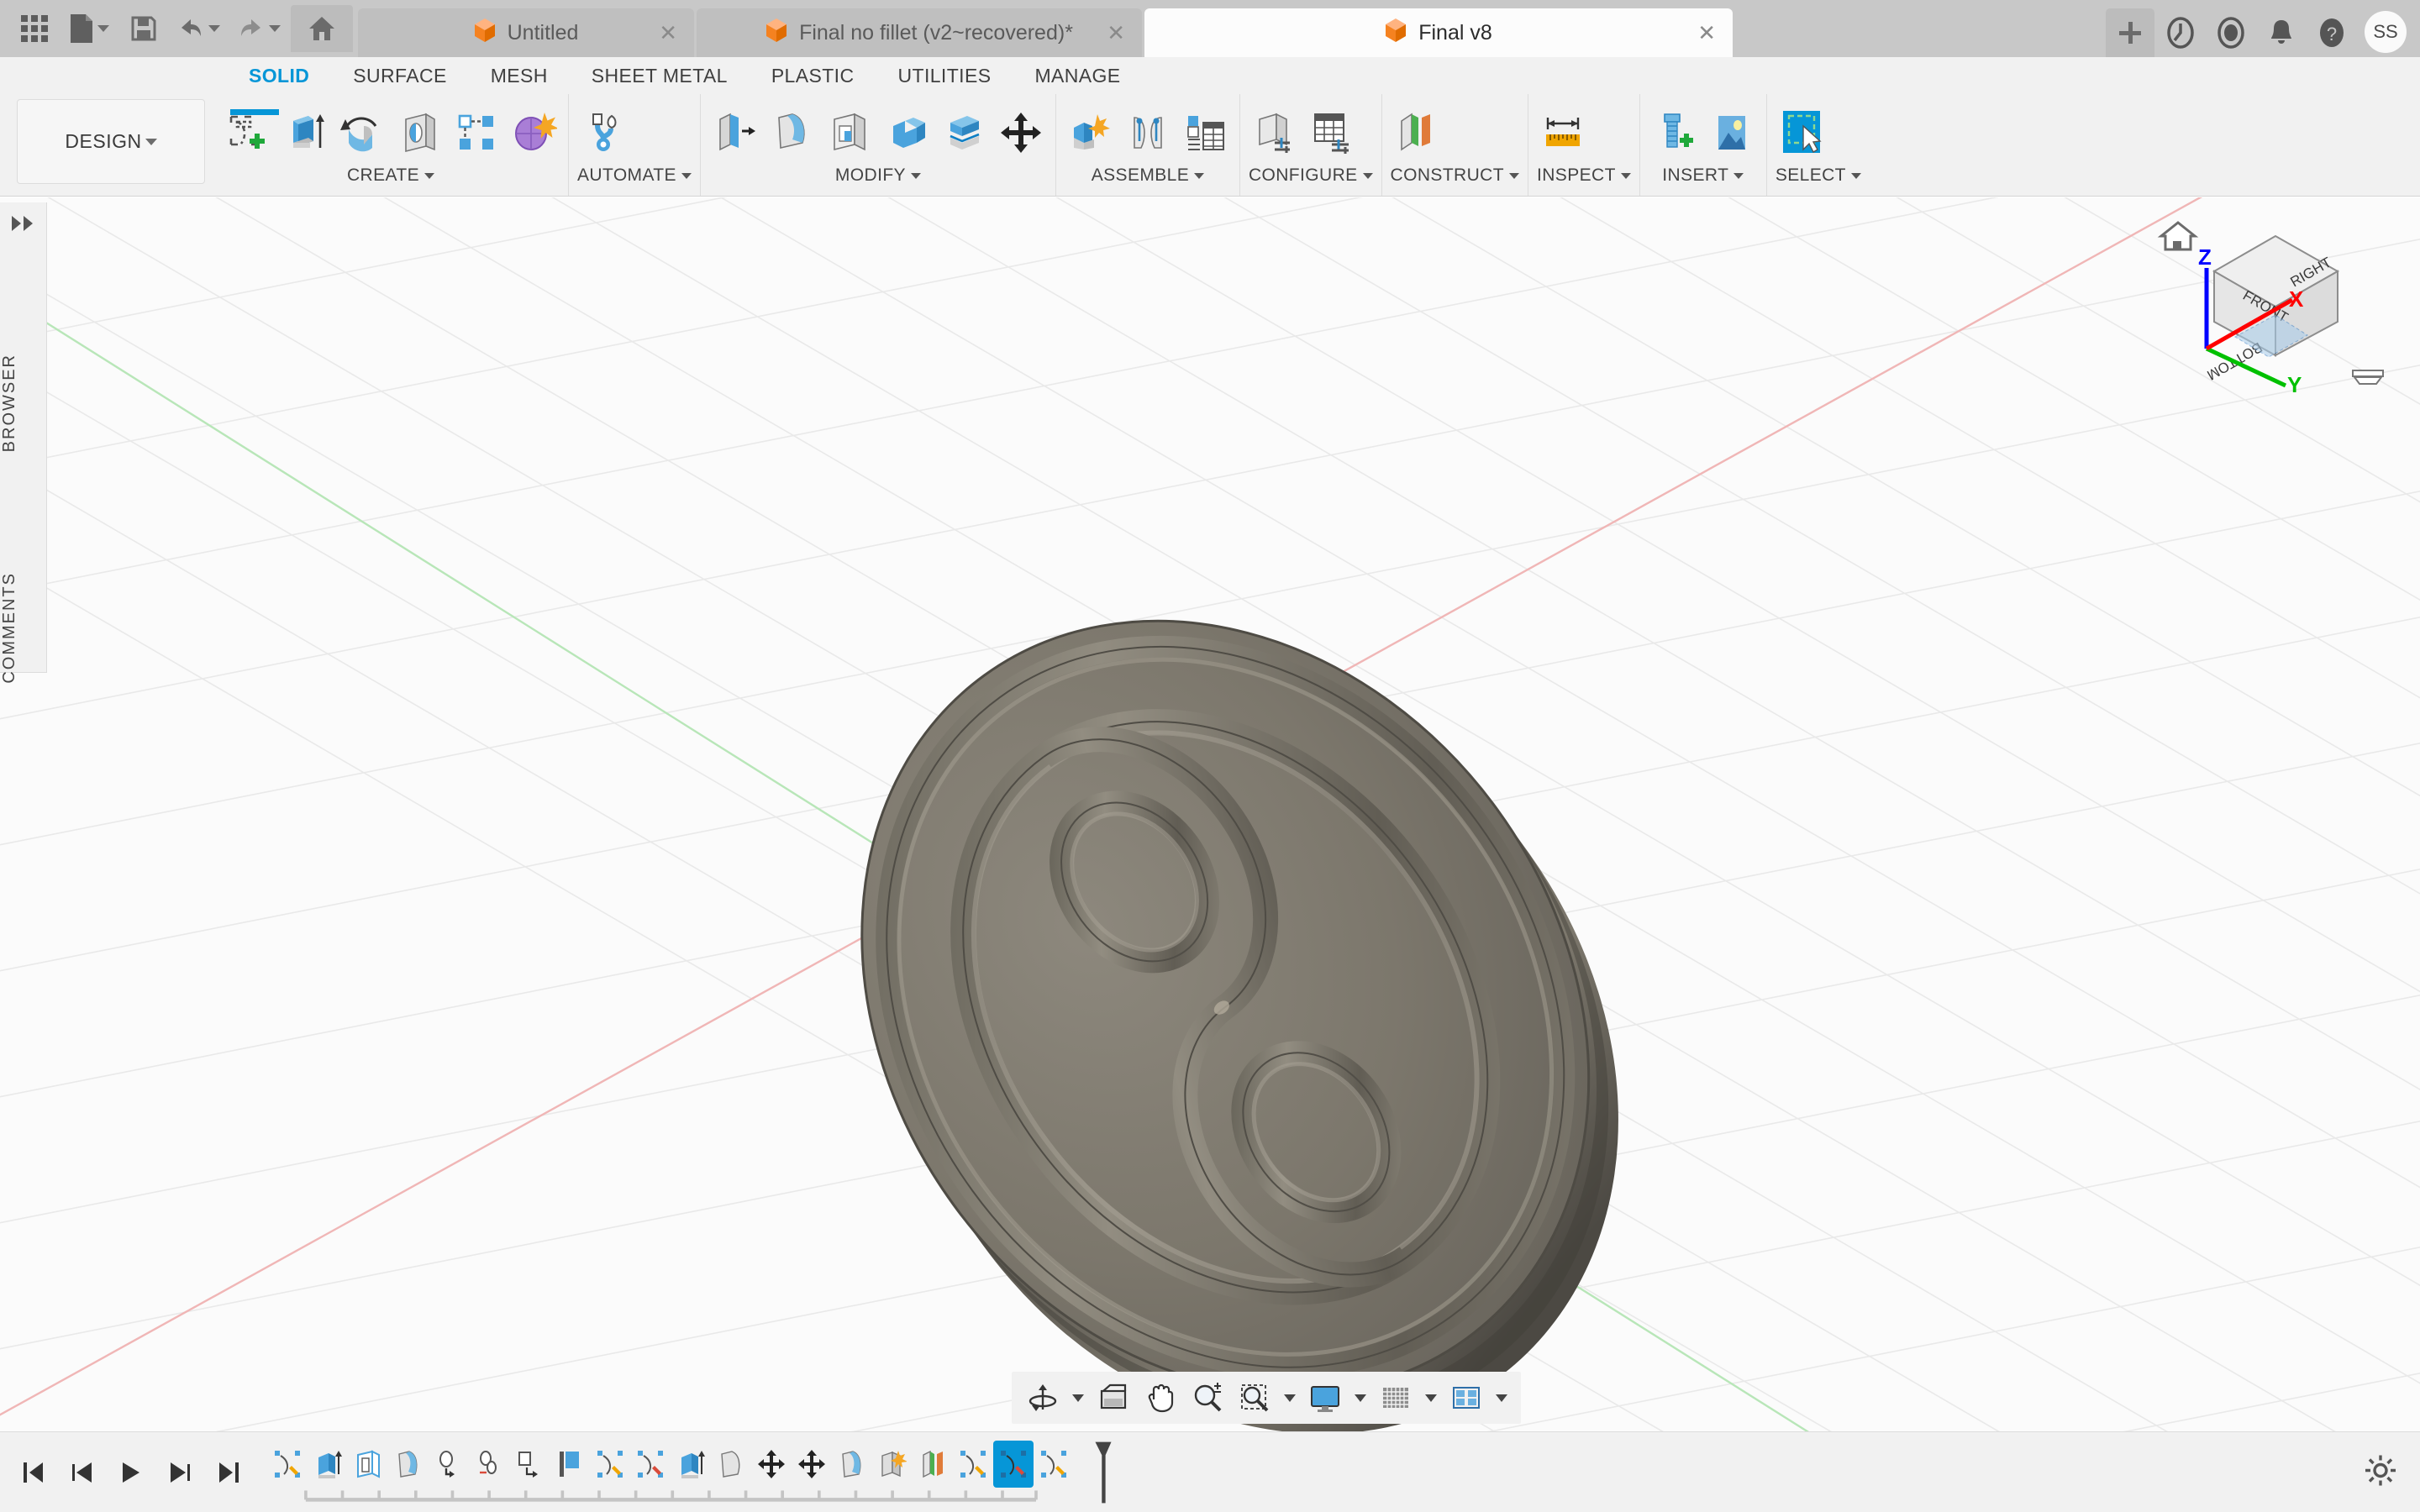 This screenshot has height=1512, width=2420. Describe the element at coordinates (305, 133) in the screenshot. I see `extrude-icon` at that location.